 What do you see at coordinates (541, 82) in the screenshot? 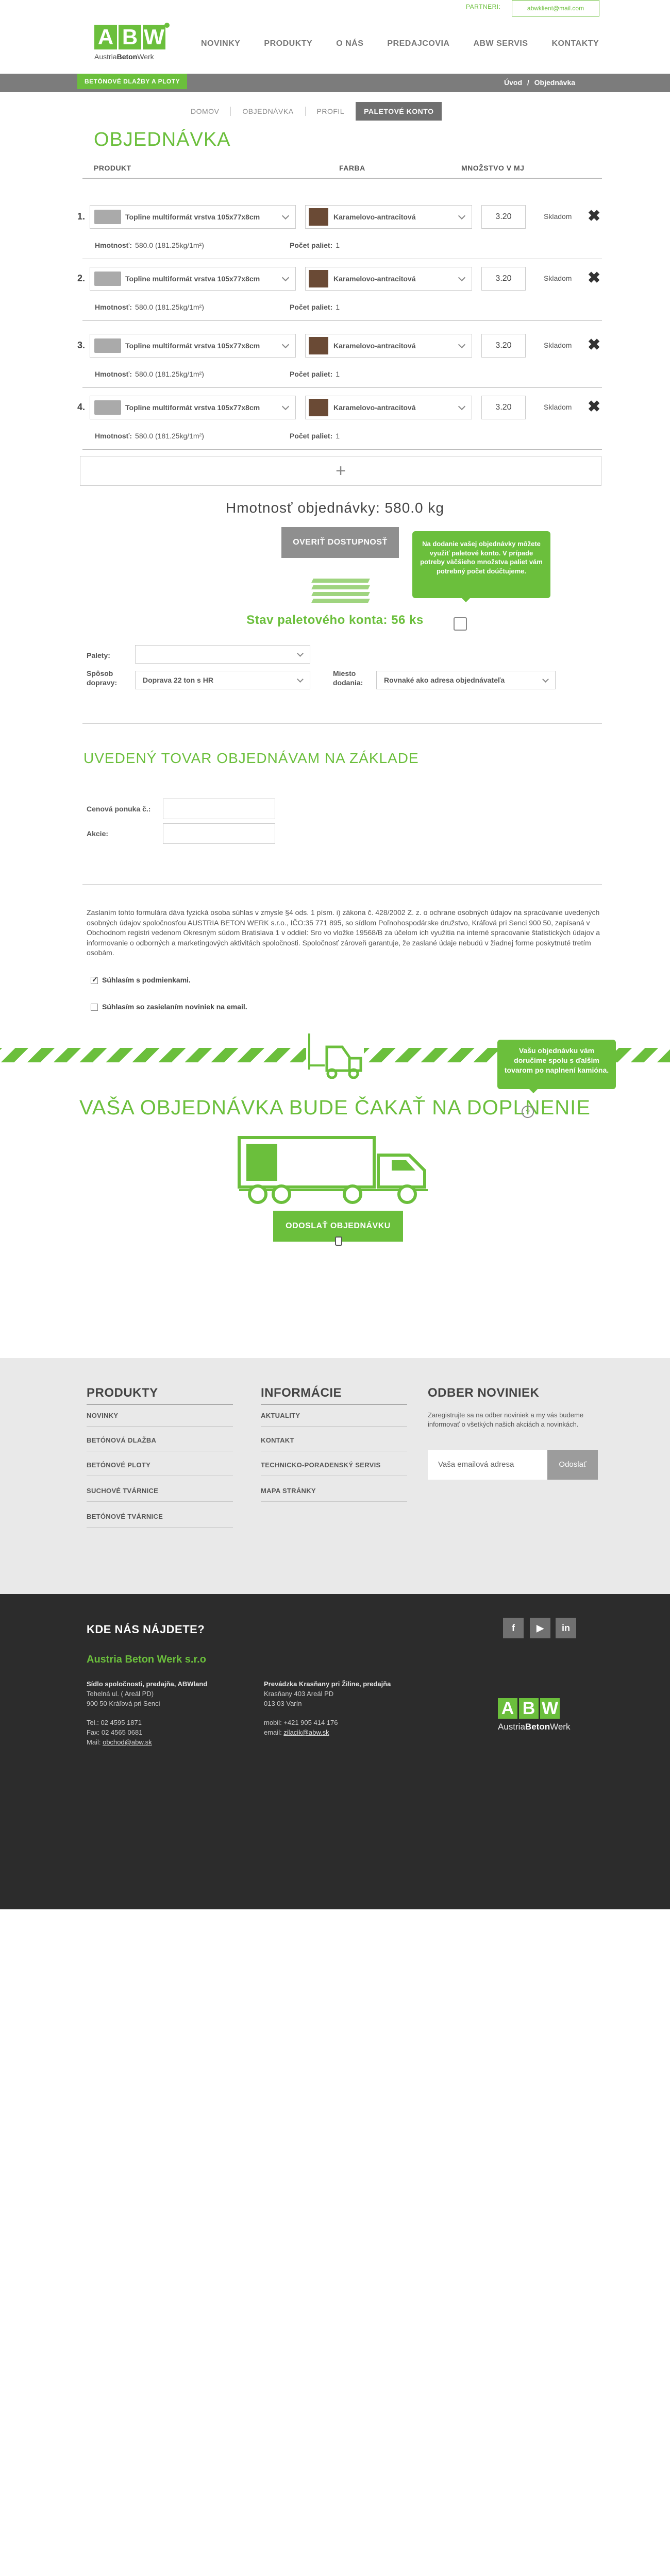
I see `breadcrumb: Úvod / Objednávka` at bounding box center [541, 82].